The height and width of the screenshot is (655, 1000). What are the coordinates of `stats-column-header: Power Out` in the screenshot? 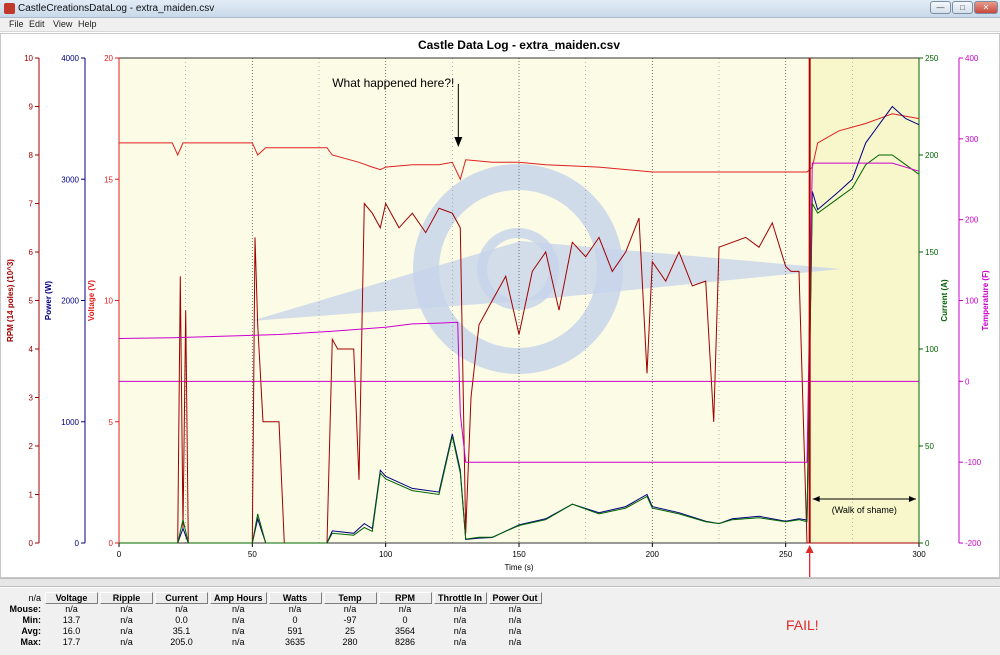 It's located at (515, 598).